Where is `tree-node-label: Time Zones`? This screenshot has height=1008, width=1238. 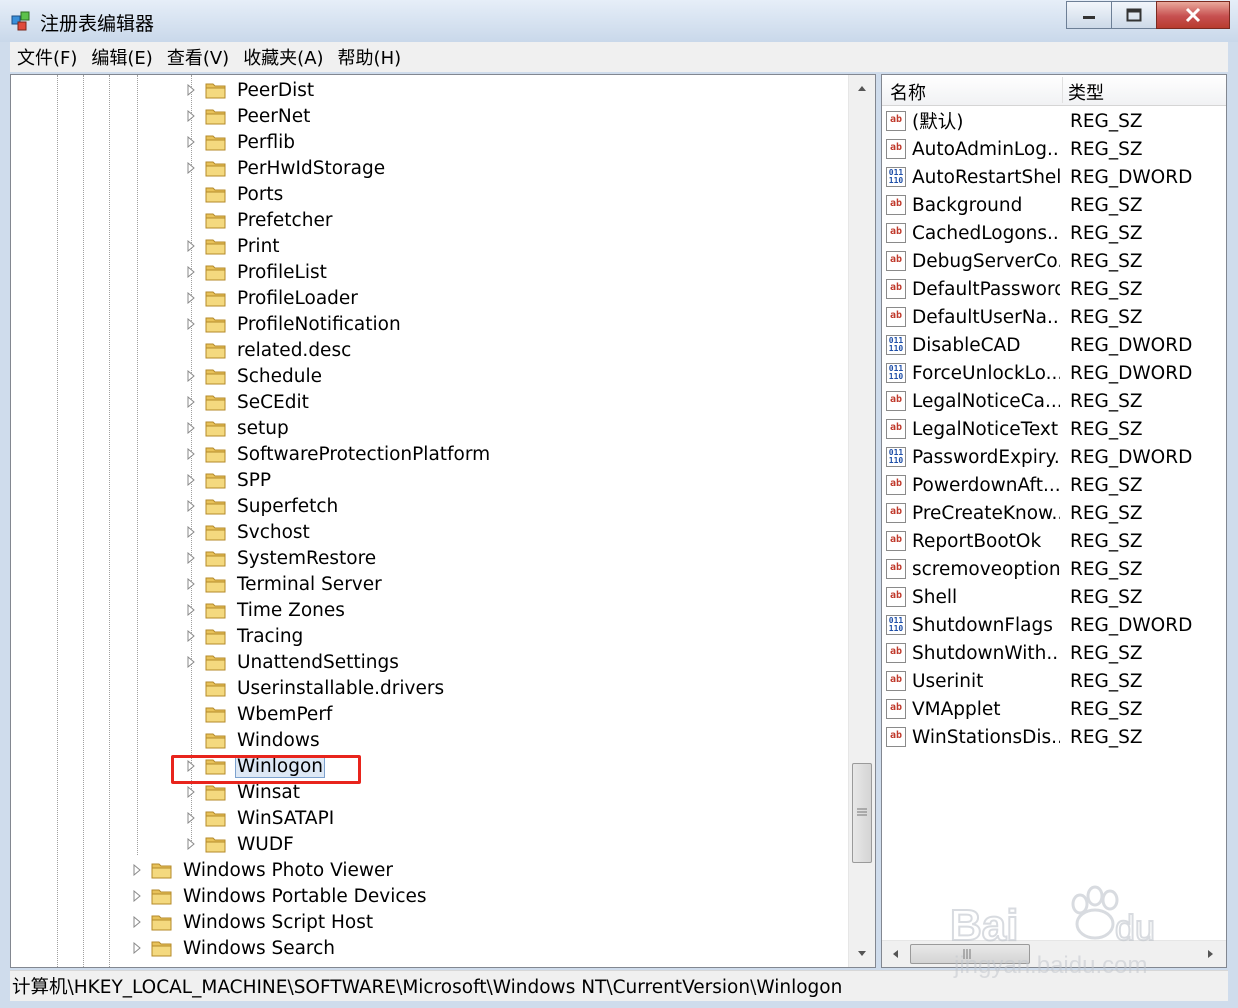
tree-node-label: Time Zones is located at coordinates (291, 610).